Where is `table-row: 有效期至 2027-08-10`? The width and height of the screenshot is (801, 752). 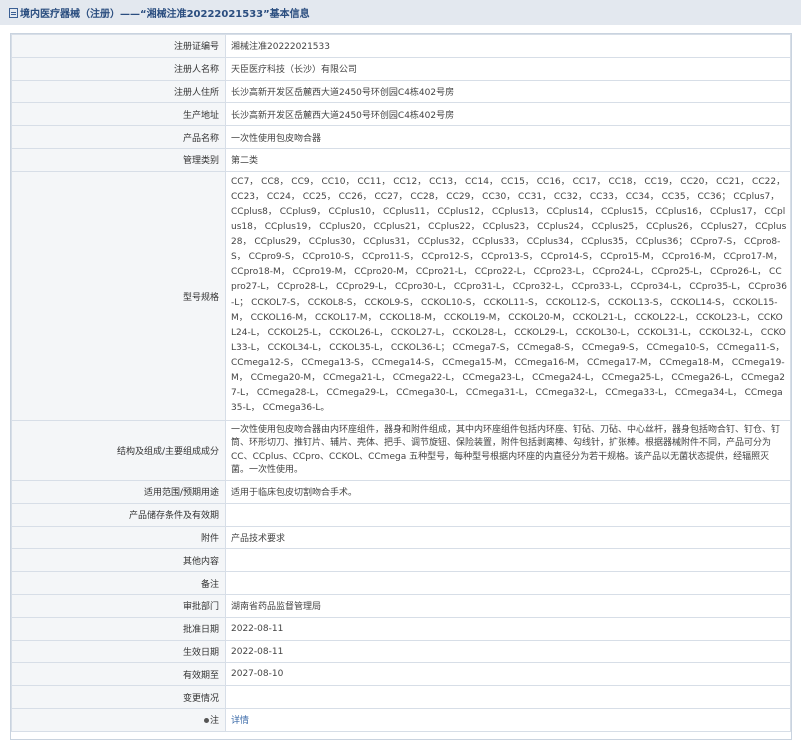
table-row: 有效期至 2027-08-10 is located at coordinates (401, 674).